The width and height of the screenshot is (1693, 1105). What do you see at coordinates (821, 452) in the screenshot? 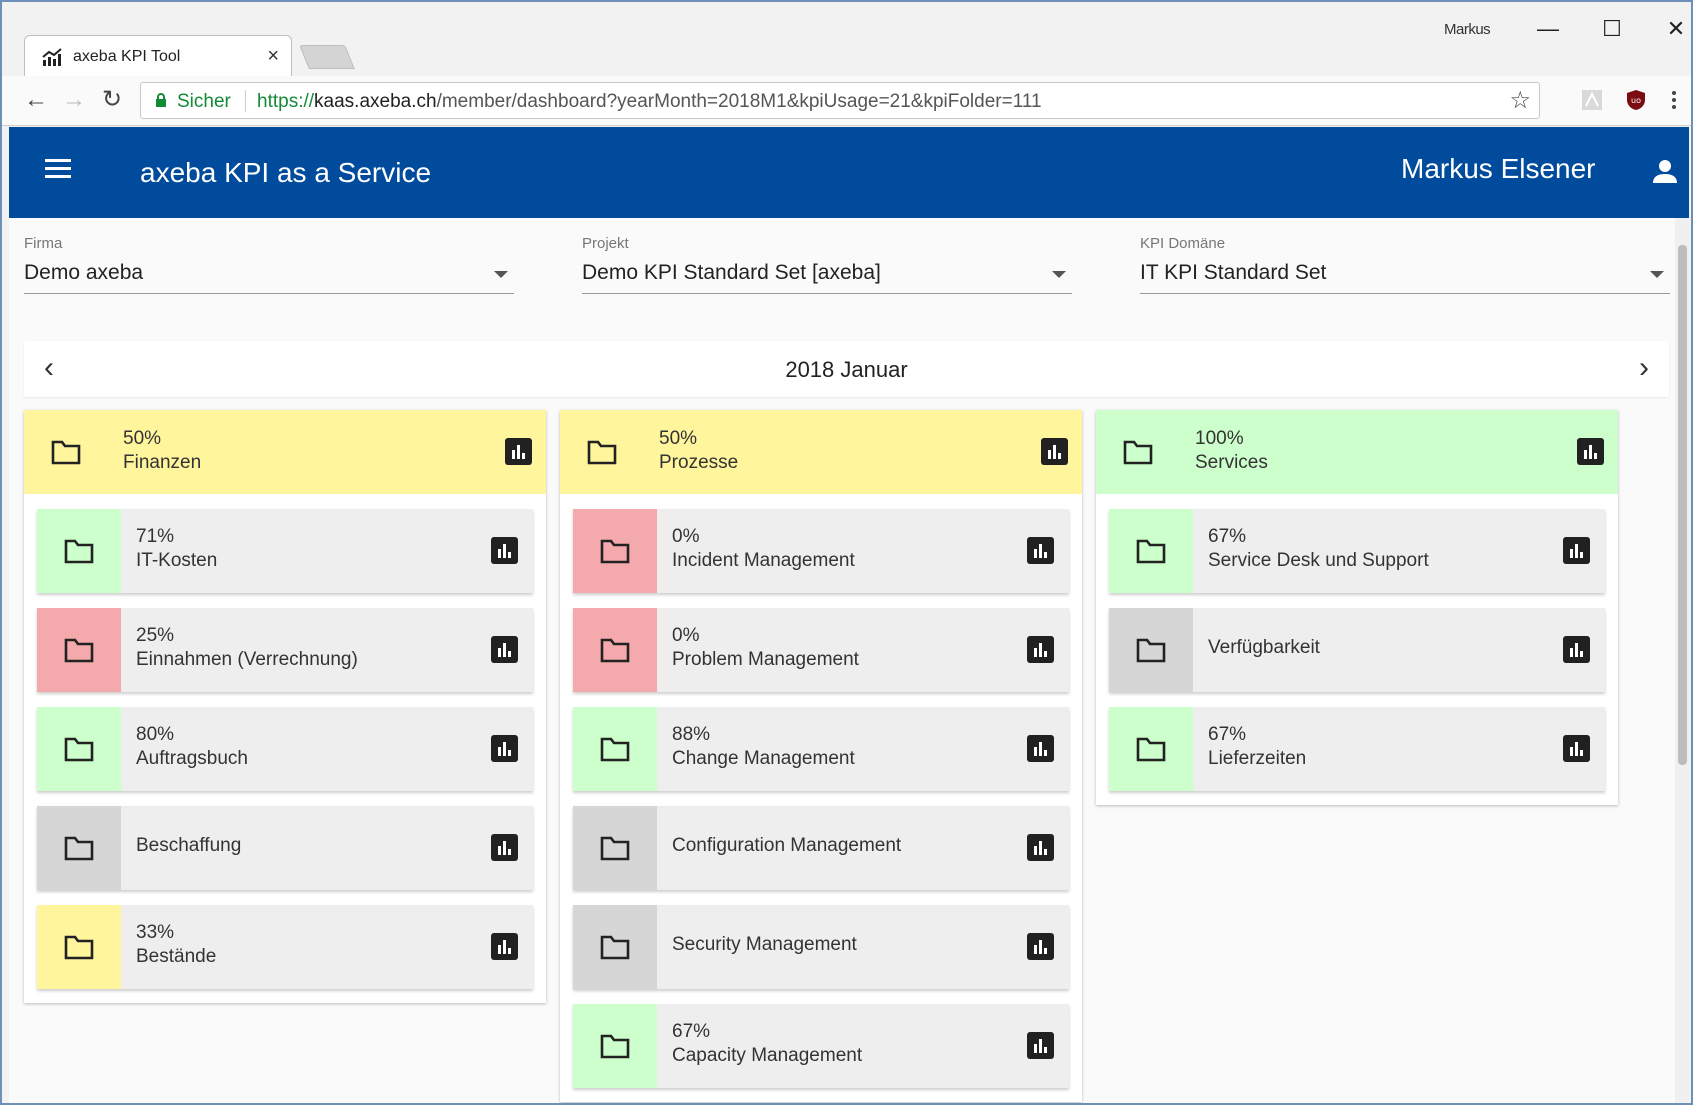
I see `kpi-folder-header: 50% Prozesse` at bounding box center [821, 452].